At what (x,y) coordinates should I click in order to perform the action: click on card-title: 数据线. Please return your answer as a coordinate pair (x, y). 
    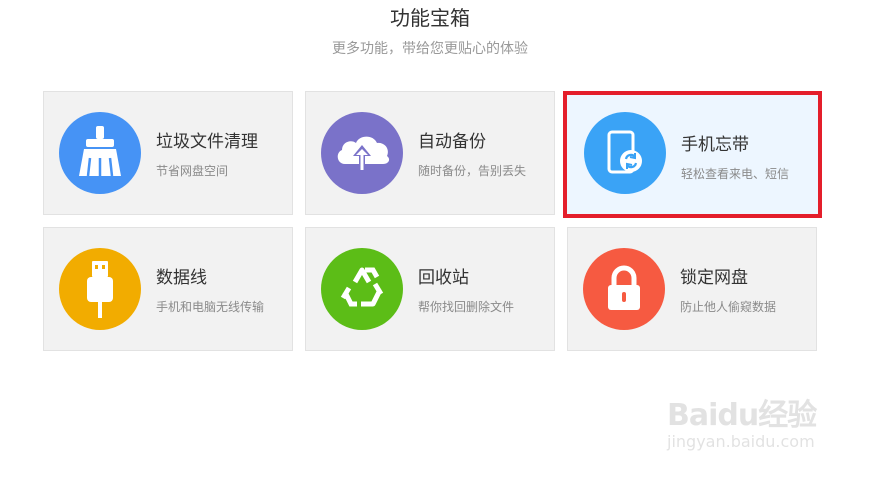
    Looking at the image, I should click on (181, 278).